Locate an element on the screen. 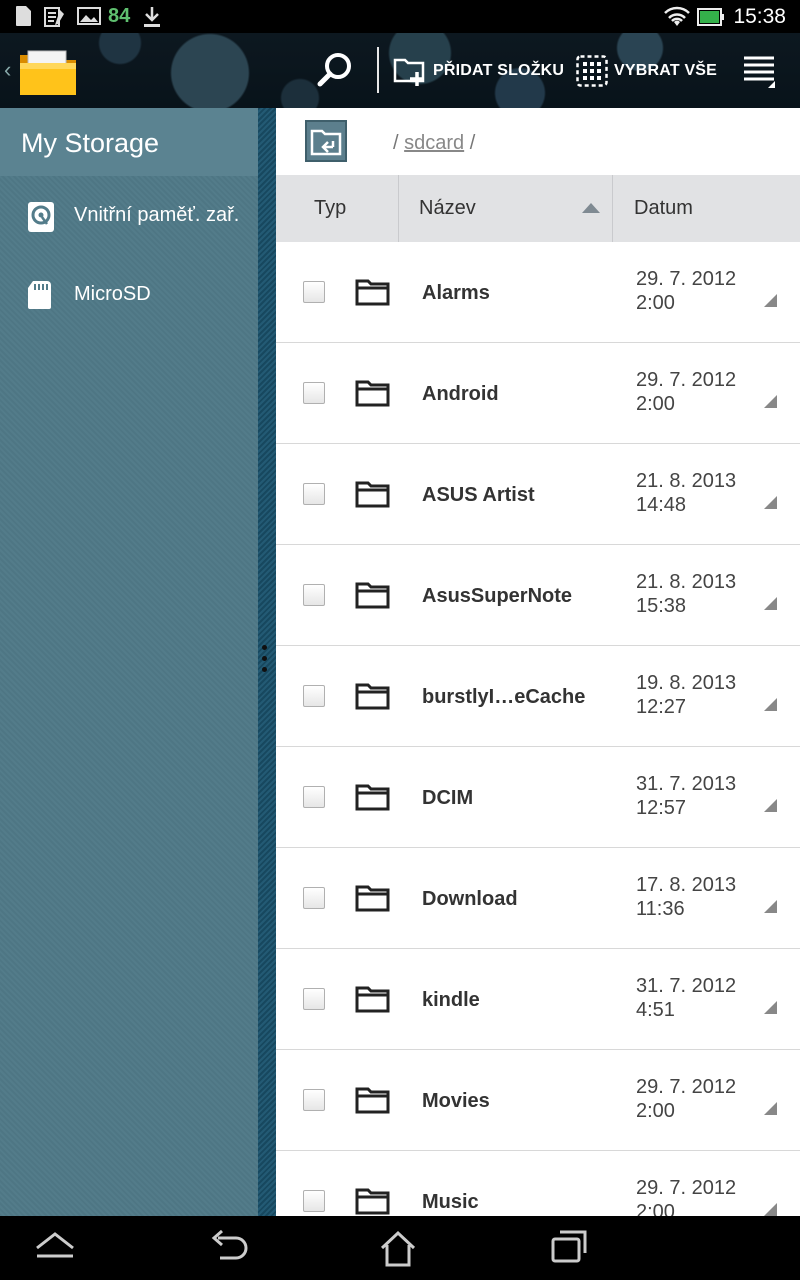 The image size is (800, 1280). sidebar-title: My Storage is located at coordinates (90, 143).